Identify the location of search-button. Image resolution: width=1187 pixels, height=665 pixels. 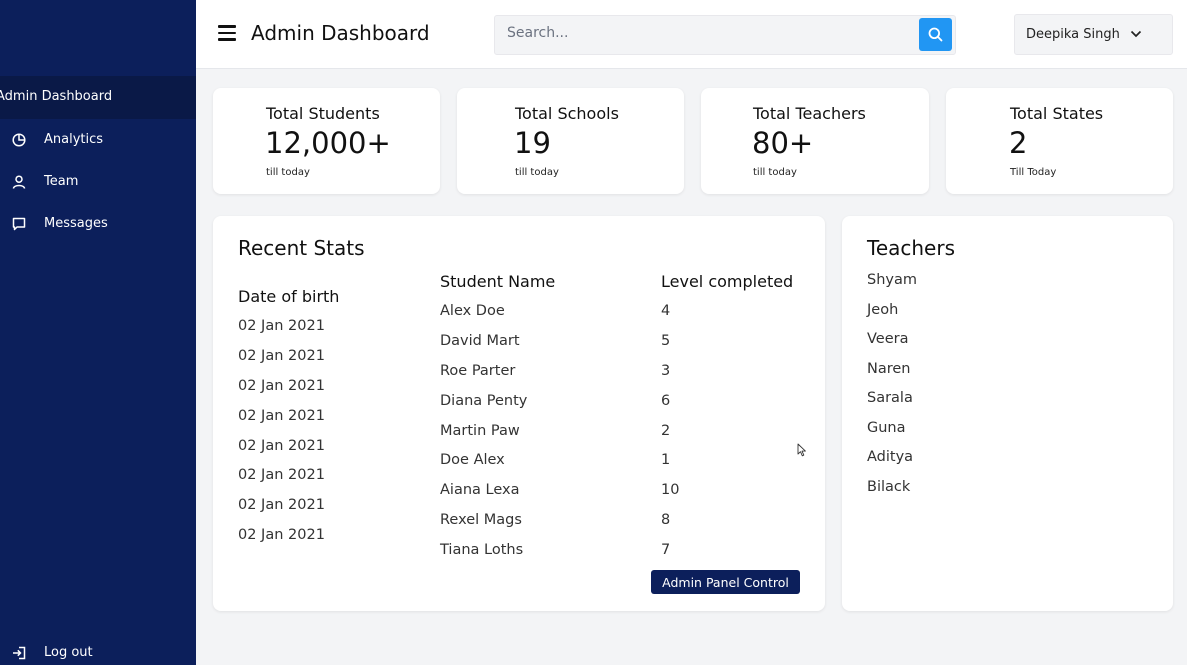
(935, 34).